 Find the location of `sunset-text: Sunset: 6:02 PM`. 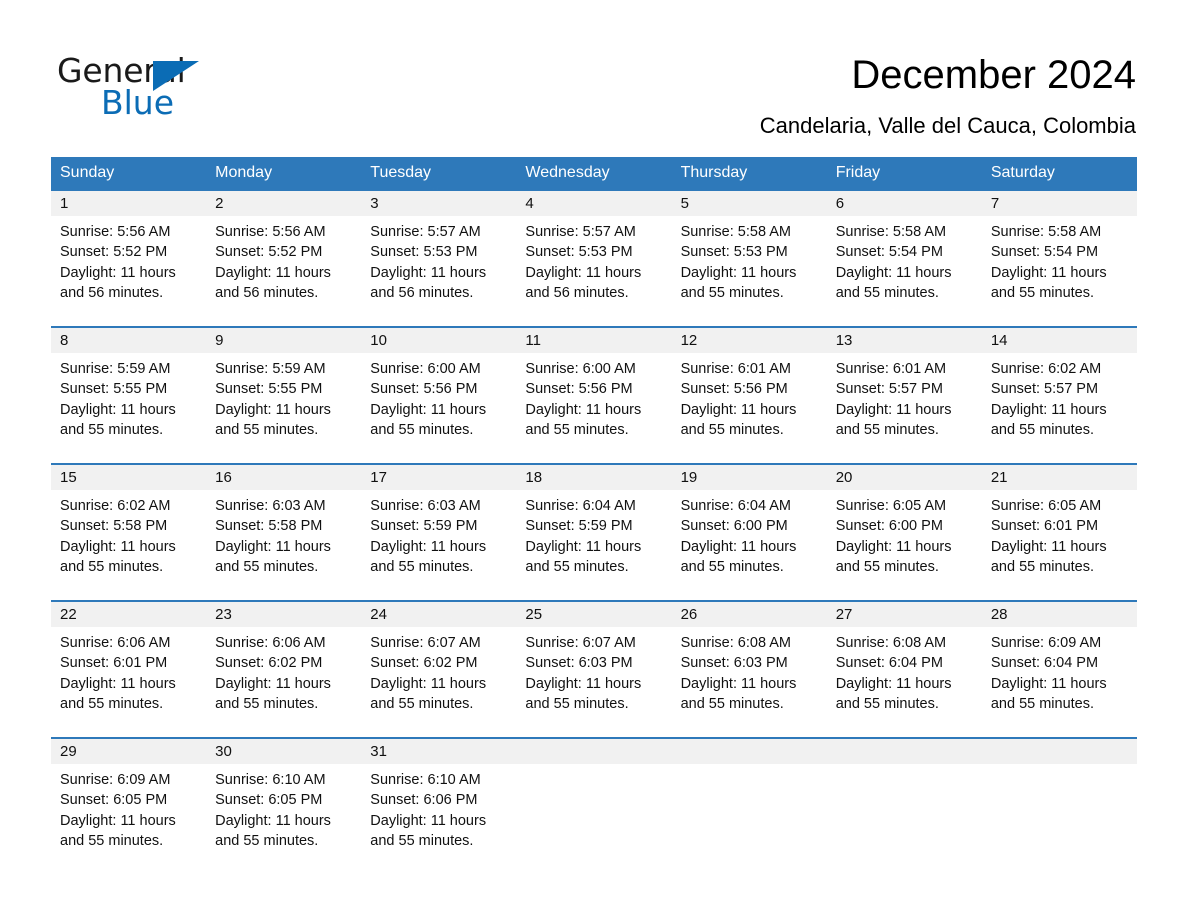

sunset-text: Sunset: 6:02 PM is located at coordinates (269, 663).